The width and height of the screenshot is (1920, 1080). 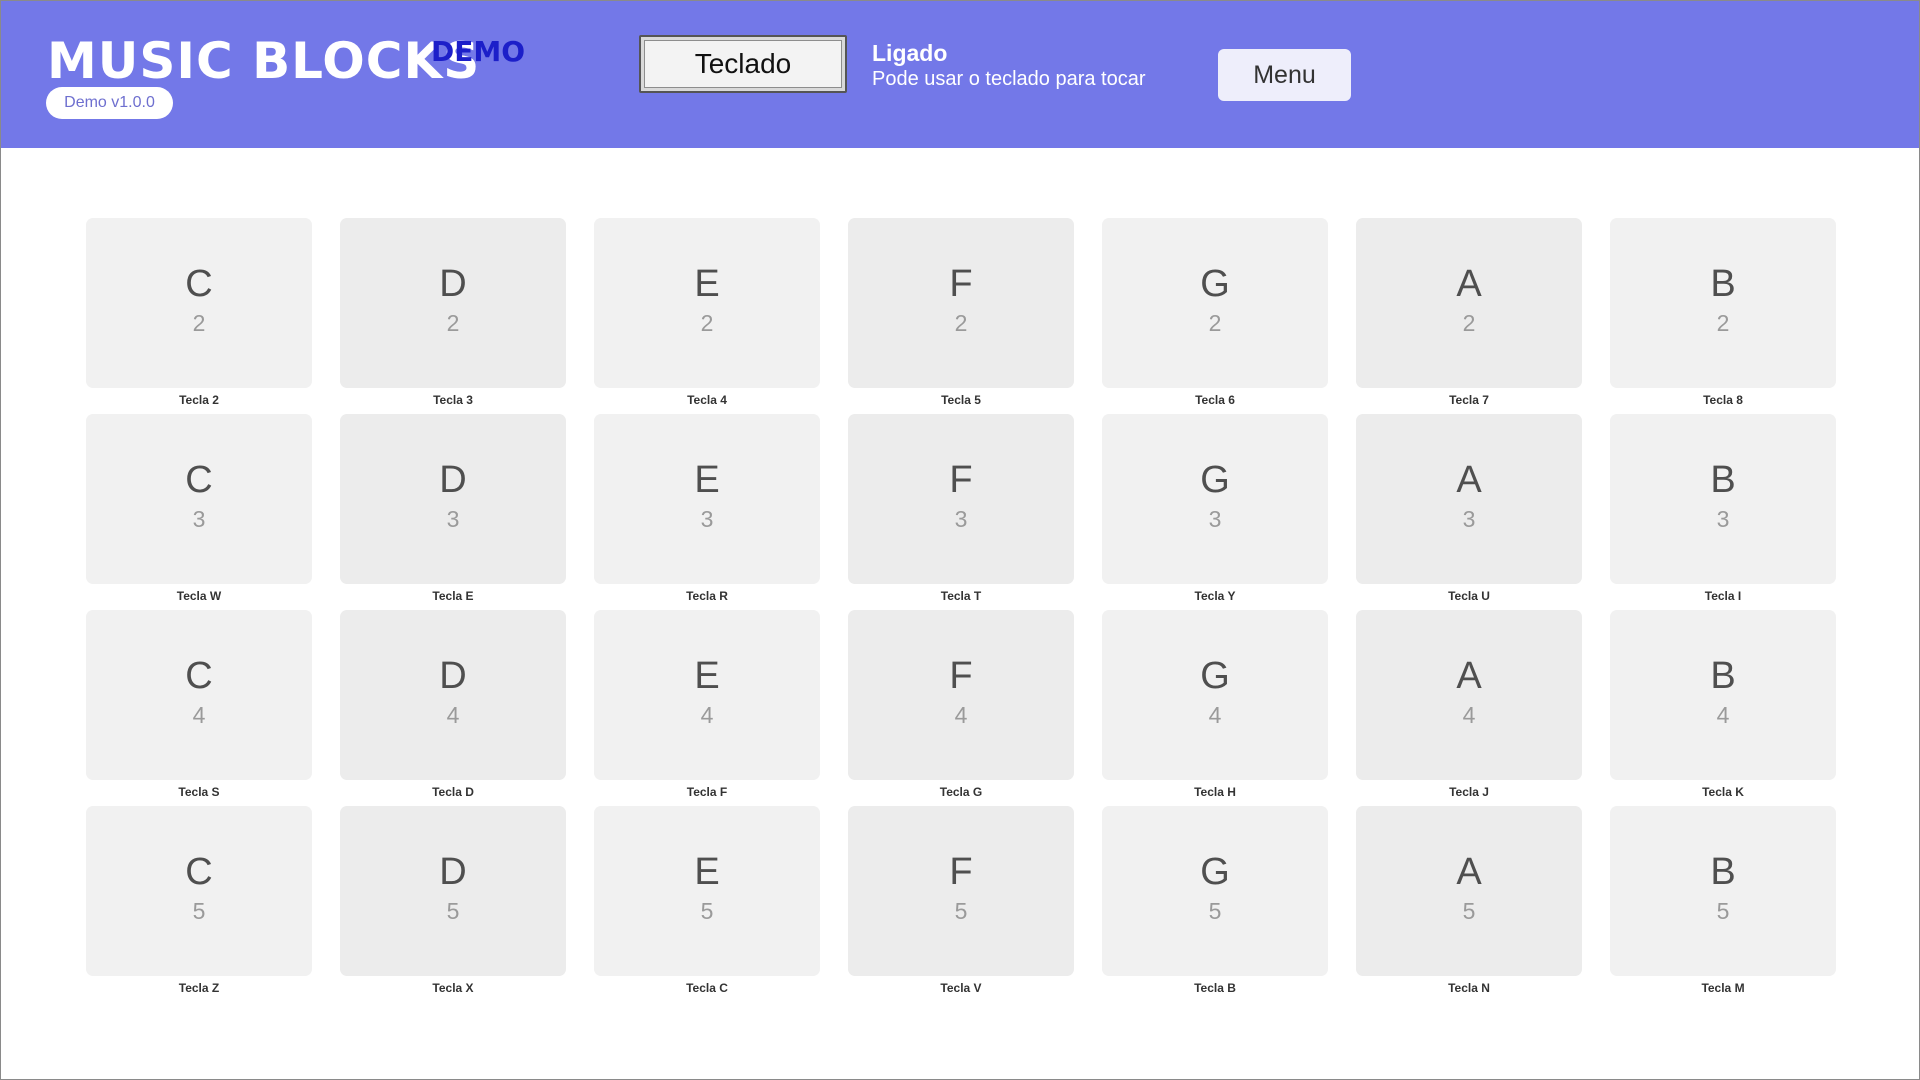 What do you see at coordinates (1469, 891) in the screenshot?
I see `note-block-button: A5` at bounding box center [1469, 891].